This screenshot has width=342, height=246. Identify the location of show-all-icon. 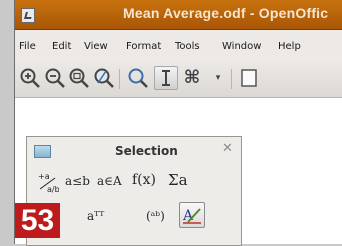
(104, 78).